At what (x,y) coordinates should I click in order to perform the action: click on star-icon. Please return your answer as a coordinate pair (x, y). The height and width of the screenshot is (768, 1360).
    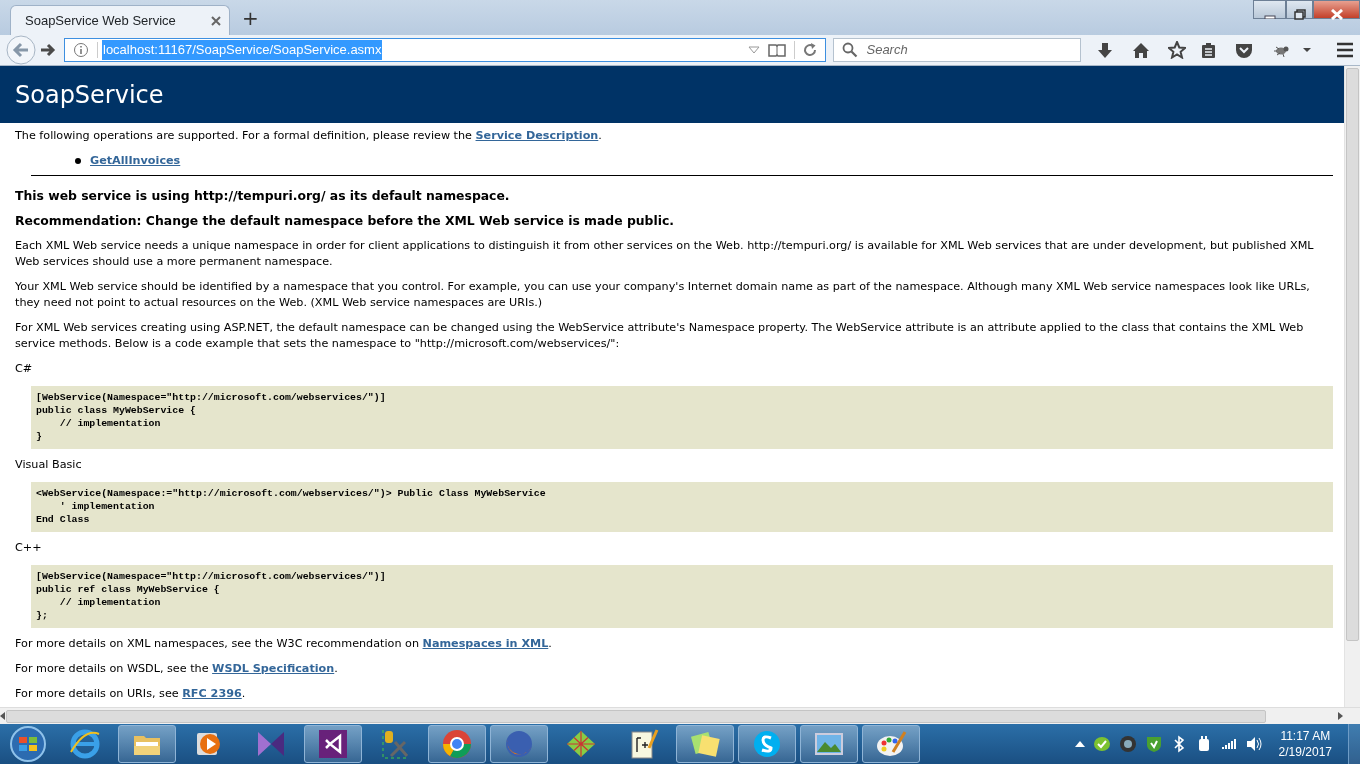
    Looking at the image, I should click on (1177, 50).